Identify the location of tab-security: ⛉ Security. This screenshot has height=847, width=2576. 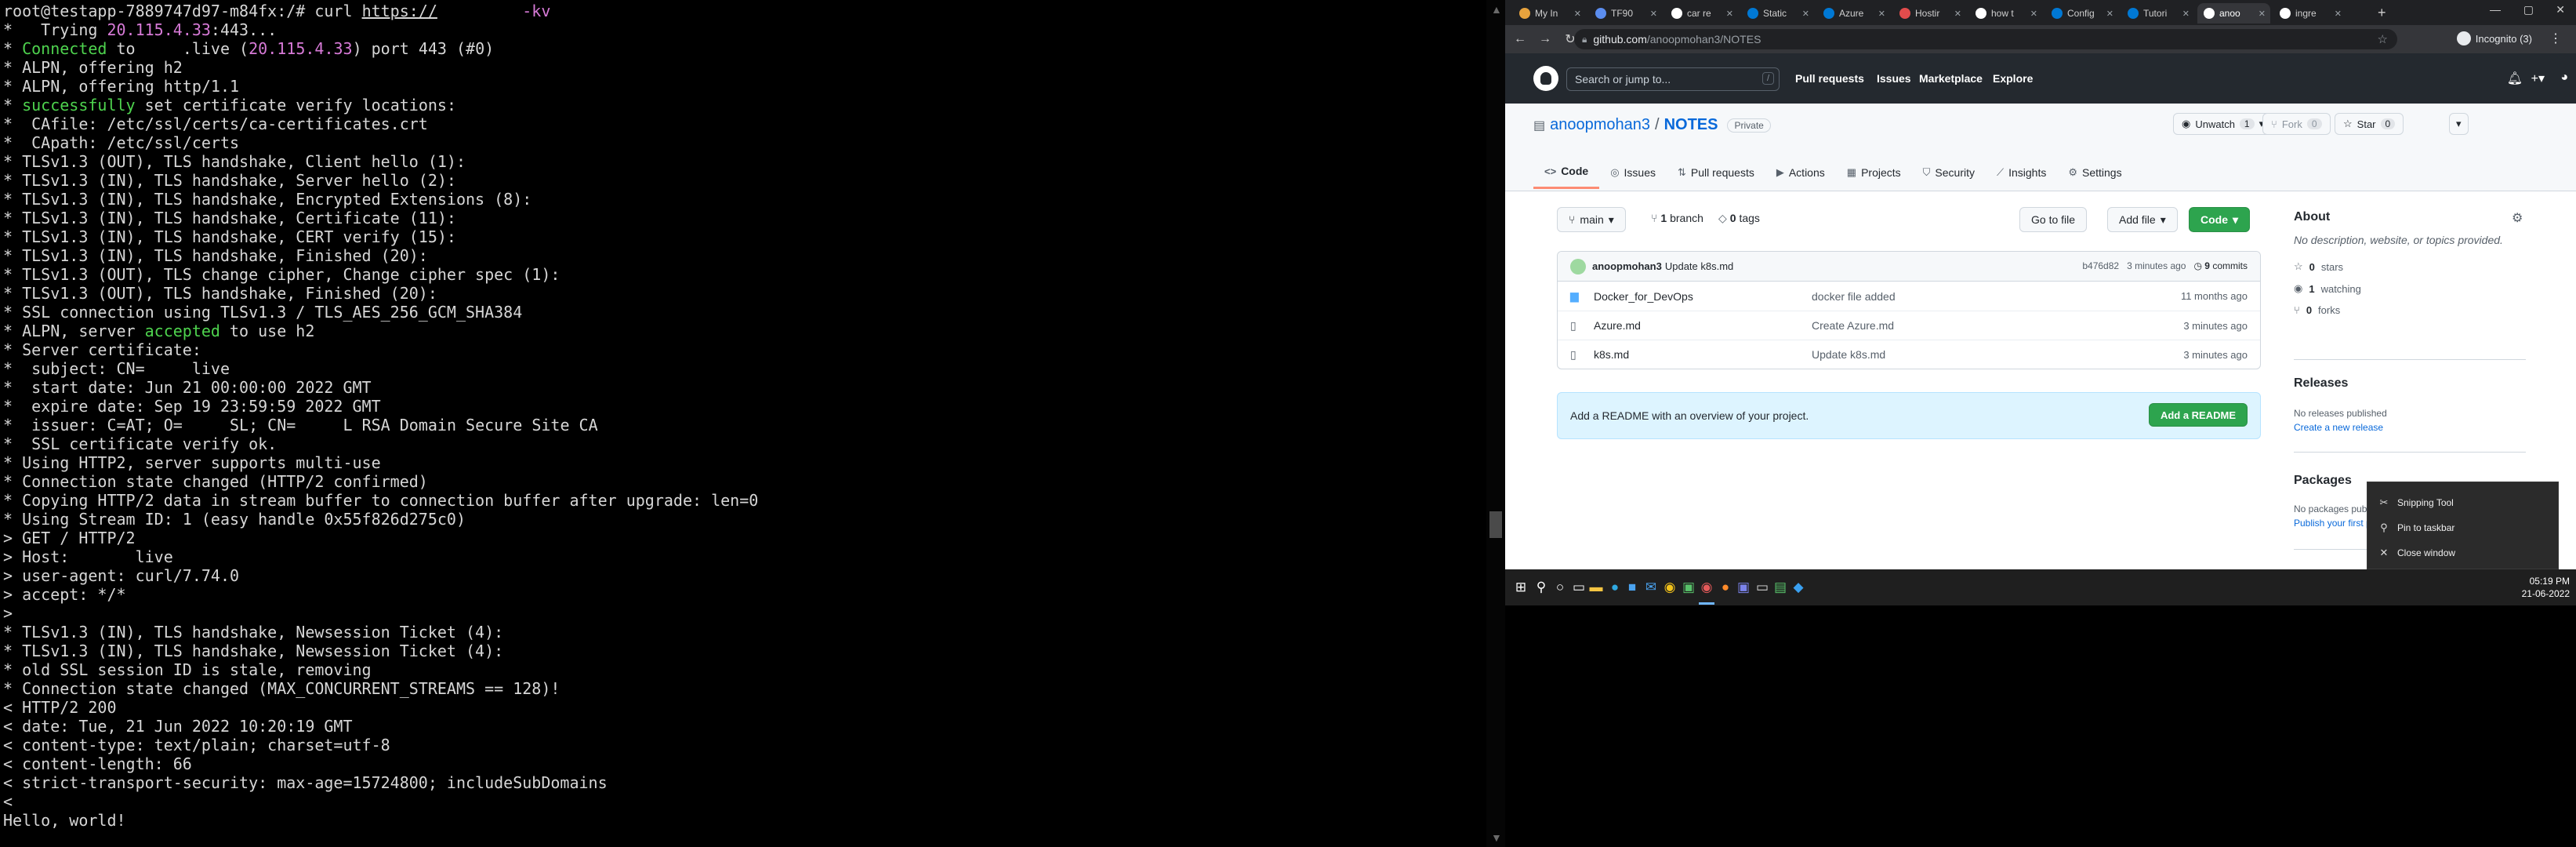
(1949, 173).